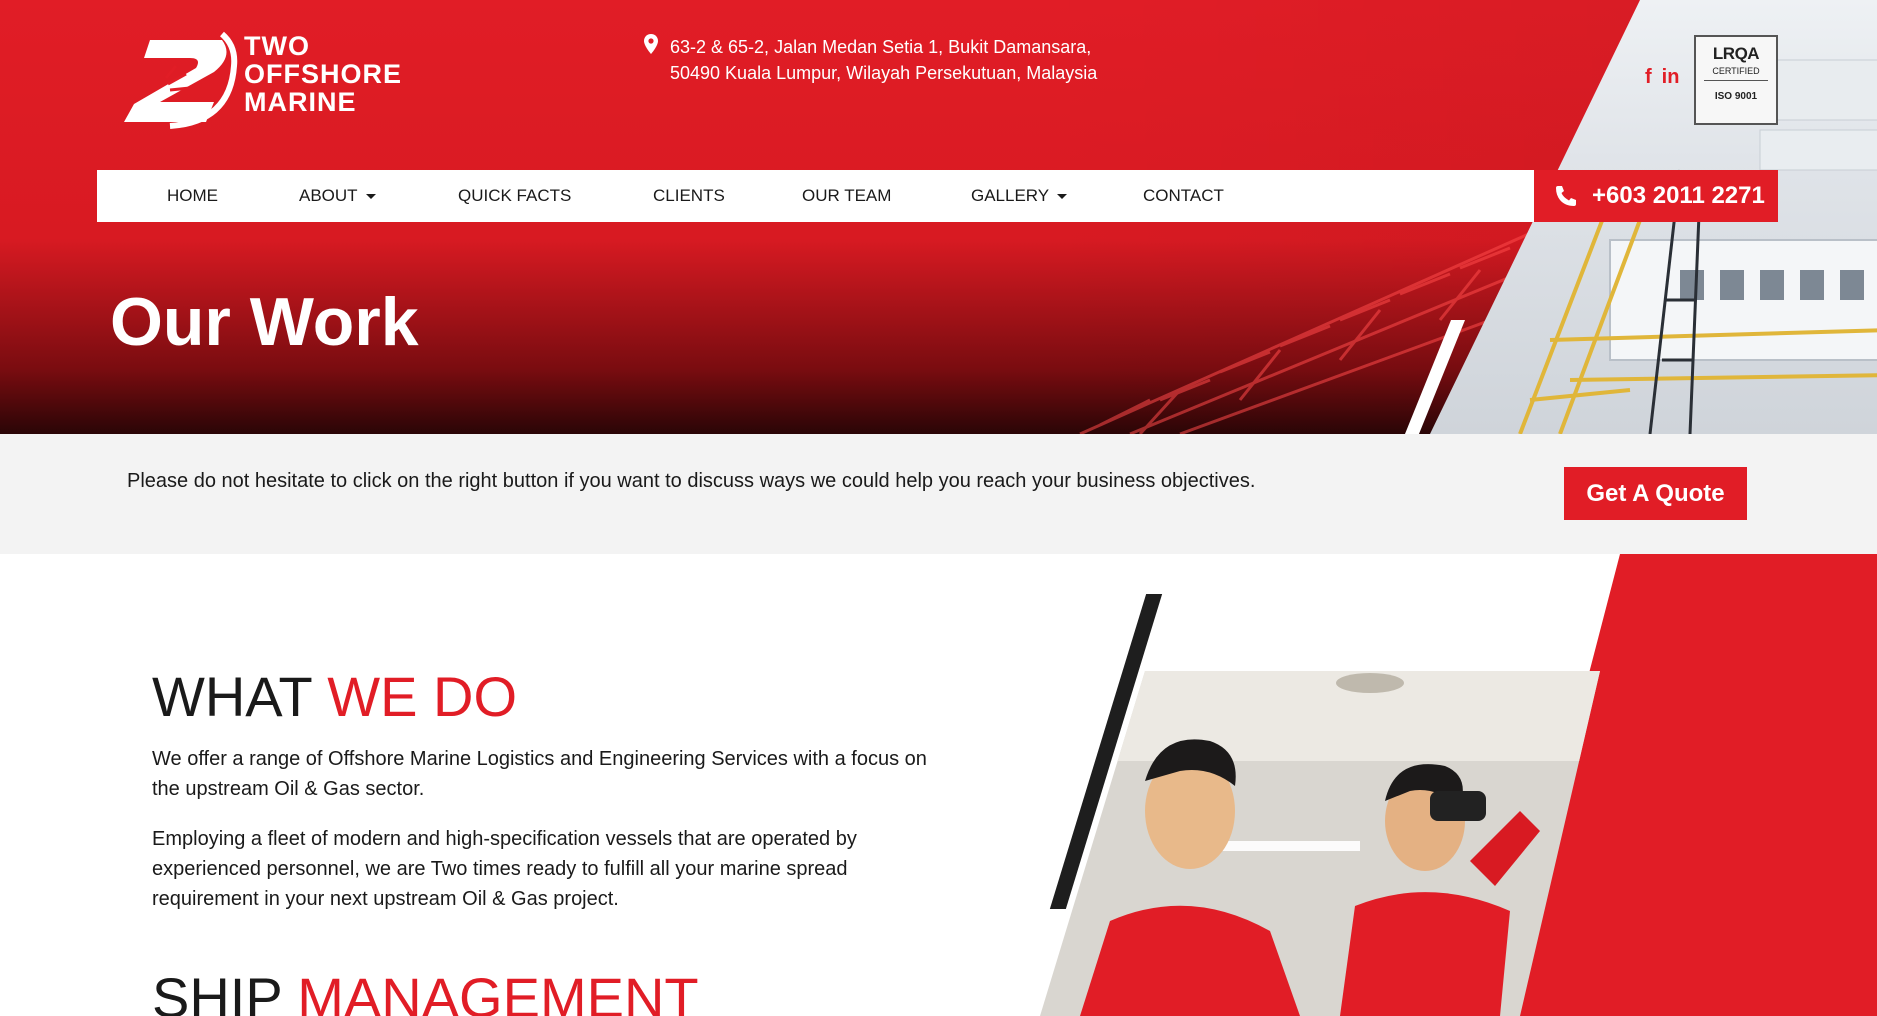 The image size is (1877, 1016). What do you see at coordinates (1671, 77) in the screenshot?
I see `linkedin-icon: in` at bounding box center [1671, 77].